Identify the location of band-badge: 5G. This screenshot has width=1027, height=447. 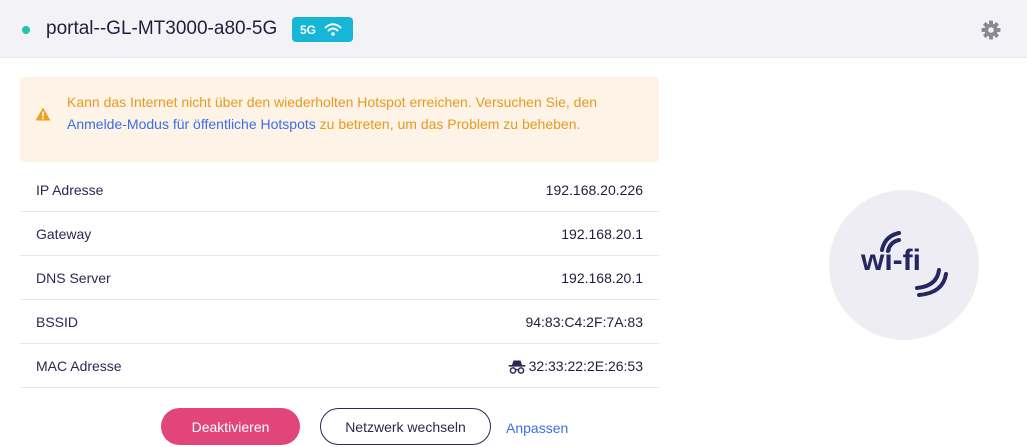
(322, 29).